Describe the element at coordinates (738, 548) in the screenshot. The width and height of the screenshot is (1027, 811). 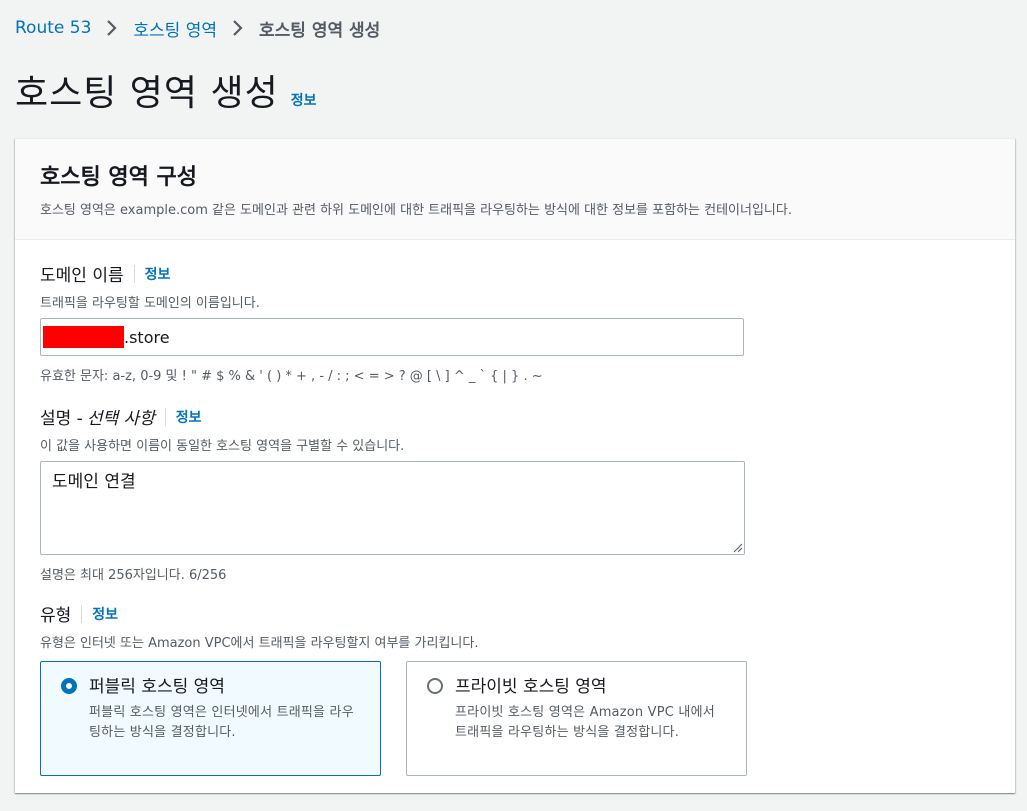
I see `resize-grip-icon` at that location.